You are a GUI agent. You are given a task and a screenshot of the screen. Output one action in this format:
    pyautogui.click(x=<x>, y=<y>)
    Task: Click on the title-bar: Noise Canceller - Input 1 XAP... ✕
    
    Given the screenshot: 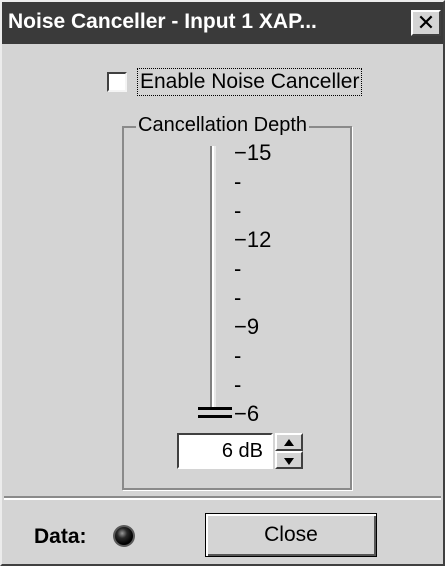 What is the action you would take?
    pyautogui.click(x=222, y=23)
    